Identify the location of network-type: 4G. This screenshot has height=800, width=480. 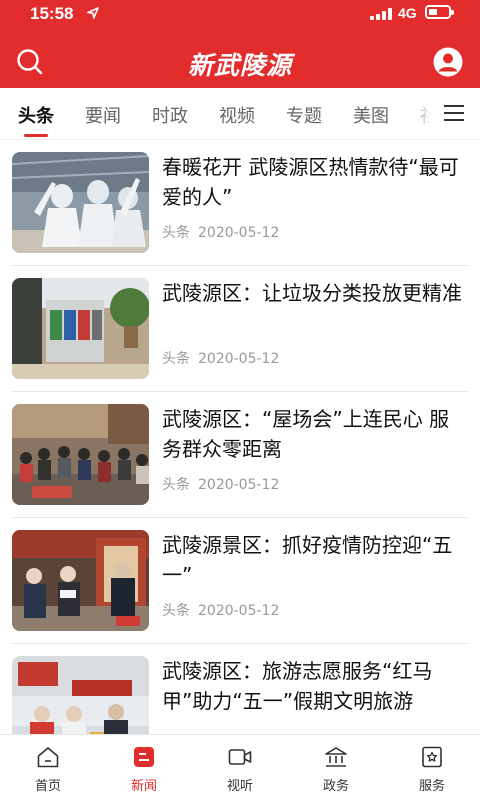
(407, 13).